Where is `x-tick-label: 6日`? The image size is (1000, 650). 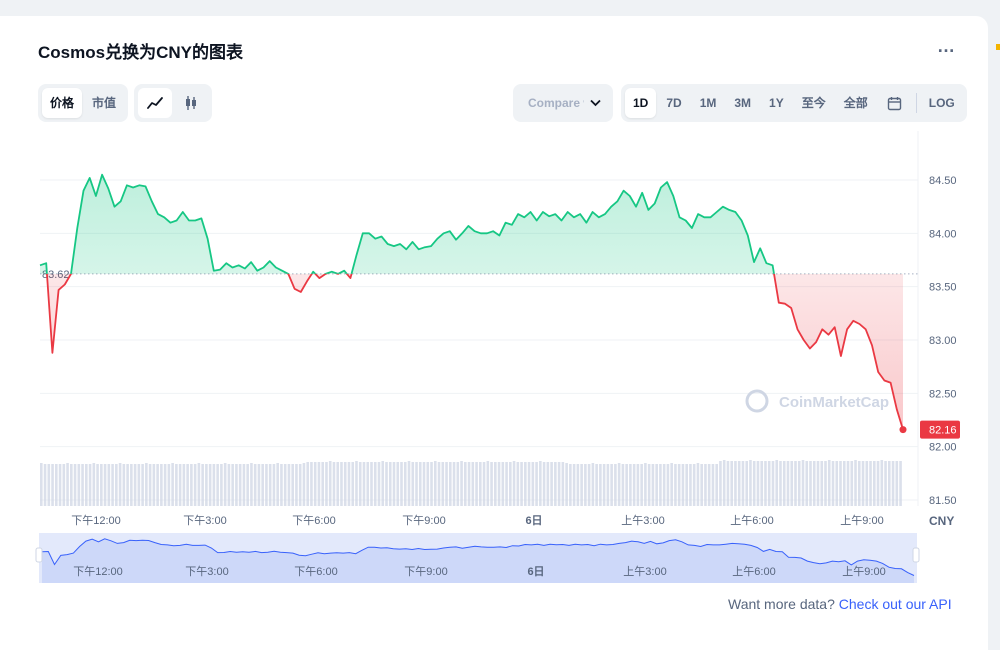
x-tick-label: 6日 is located at coordinates (533, 520).